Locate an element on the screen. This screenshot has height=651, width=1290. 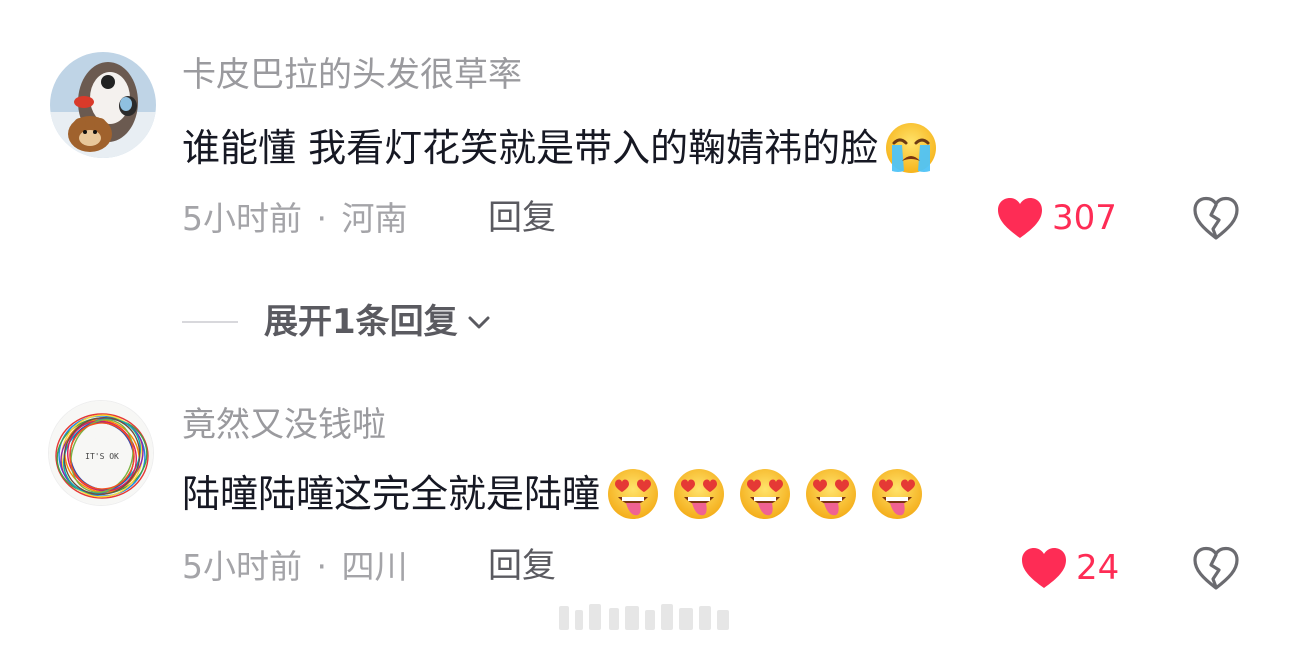
avatar-image is located at coordinates (103, 105).